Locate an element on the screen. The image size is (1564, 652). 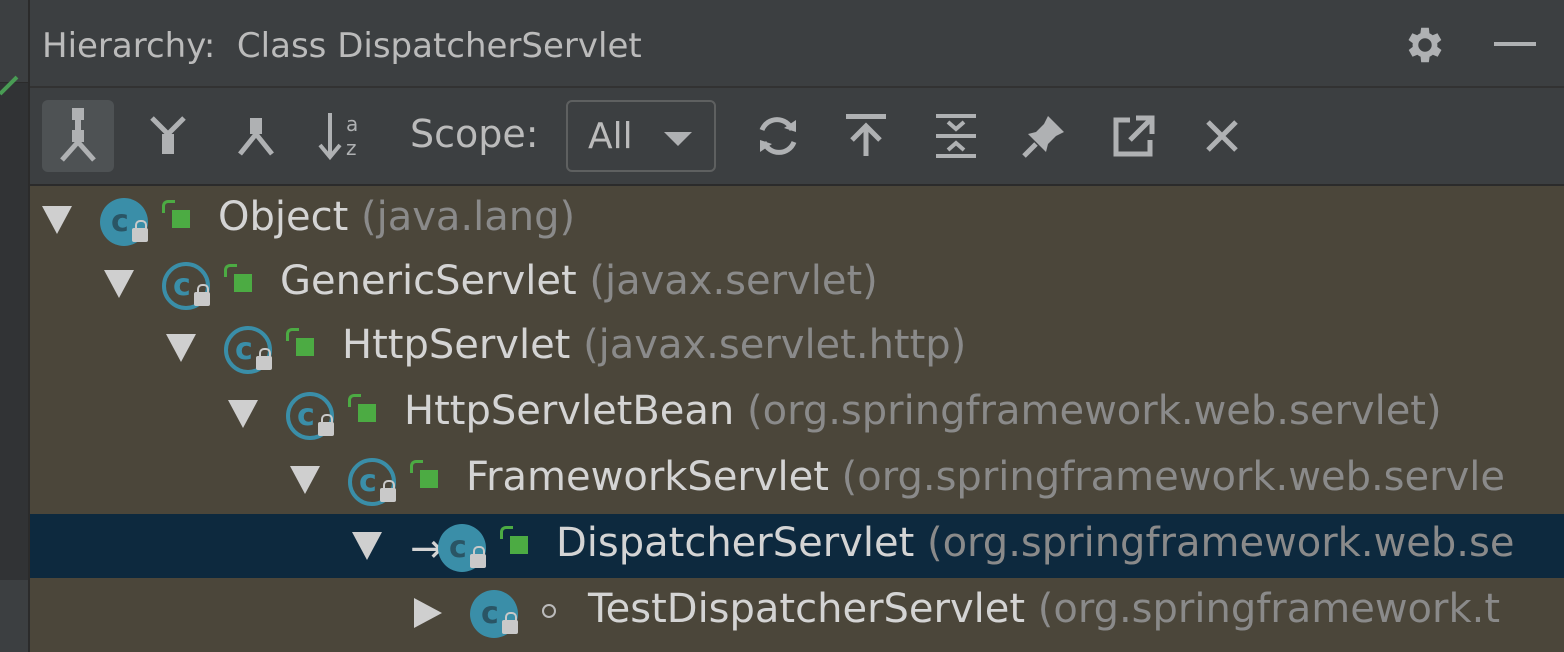
scope-value: All is located at coordinates (610, 136).